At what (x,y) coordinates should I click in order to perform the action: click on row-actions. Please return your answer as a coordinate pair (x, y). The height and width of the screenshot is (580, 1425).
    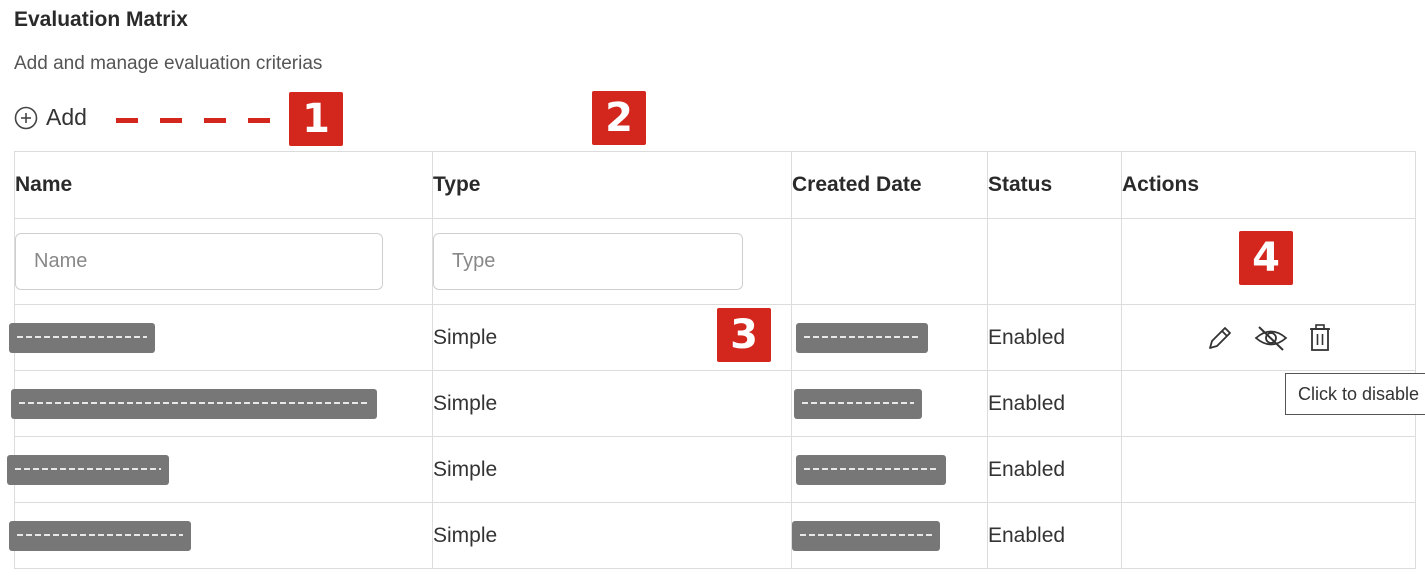
    Looking at the image, I should click on (1269, 338).